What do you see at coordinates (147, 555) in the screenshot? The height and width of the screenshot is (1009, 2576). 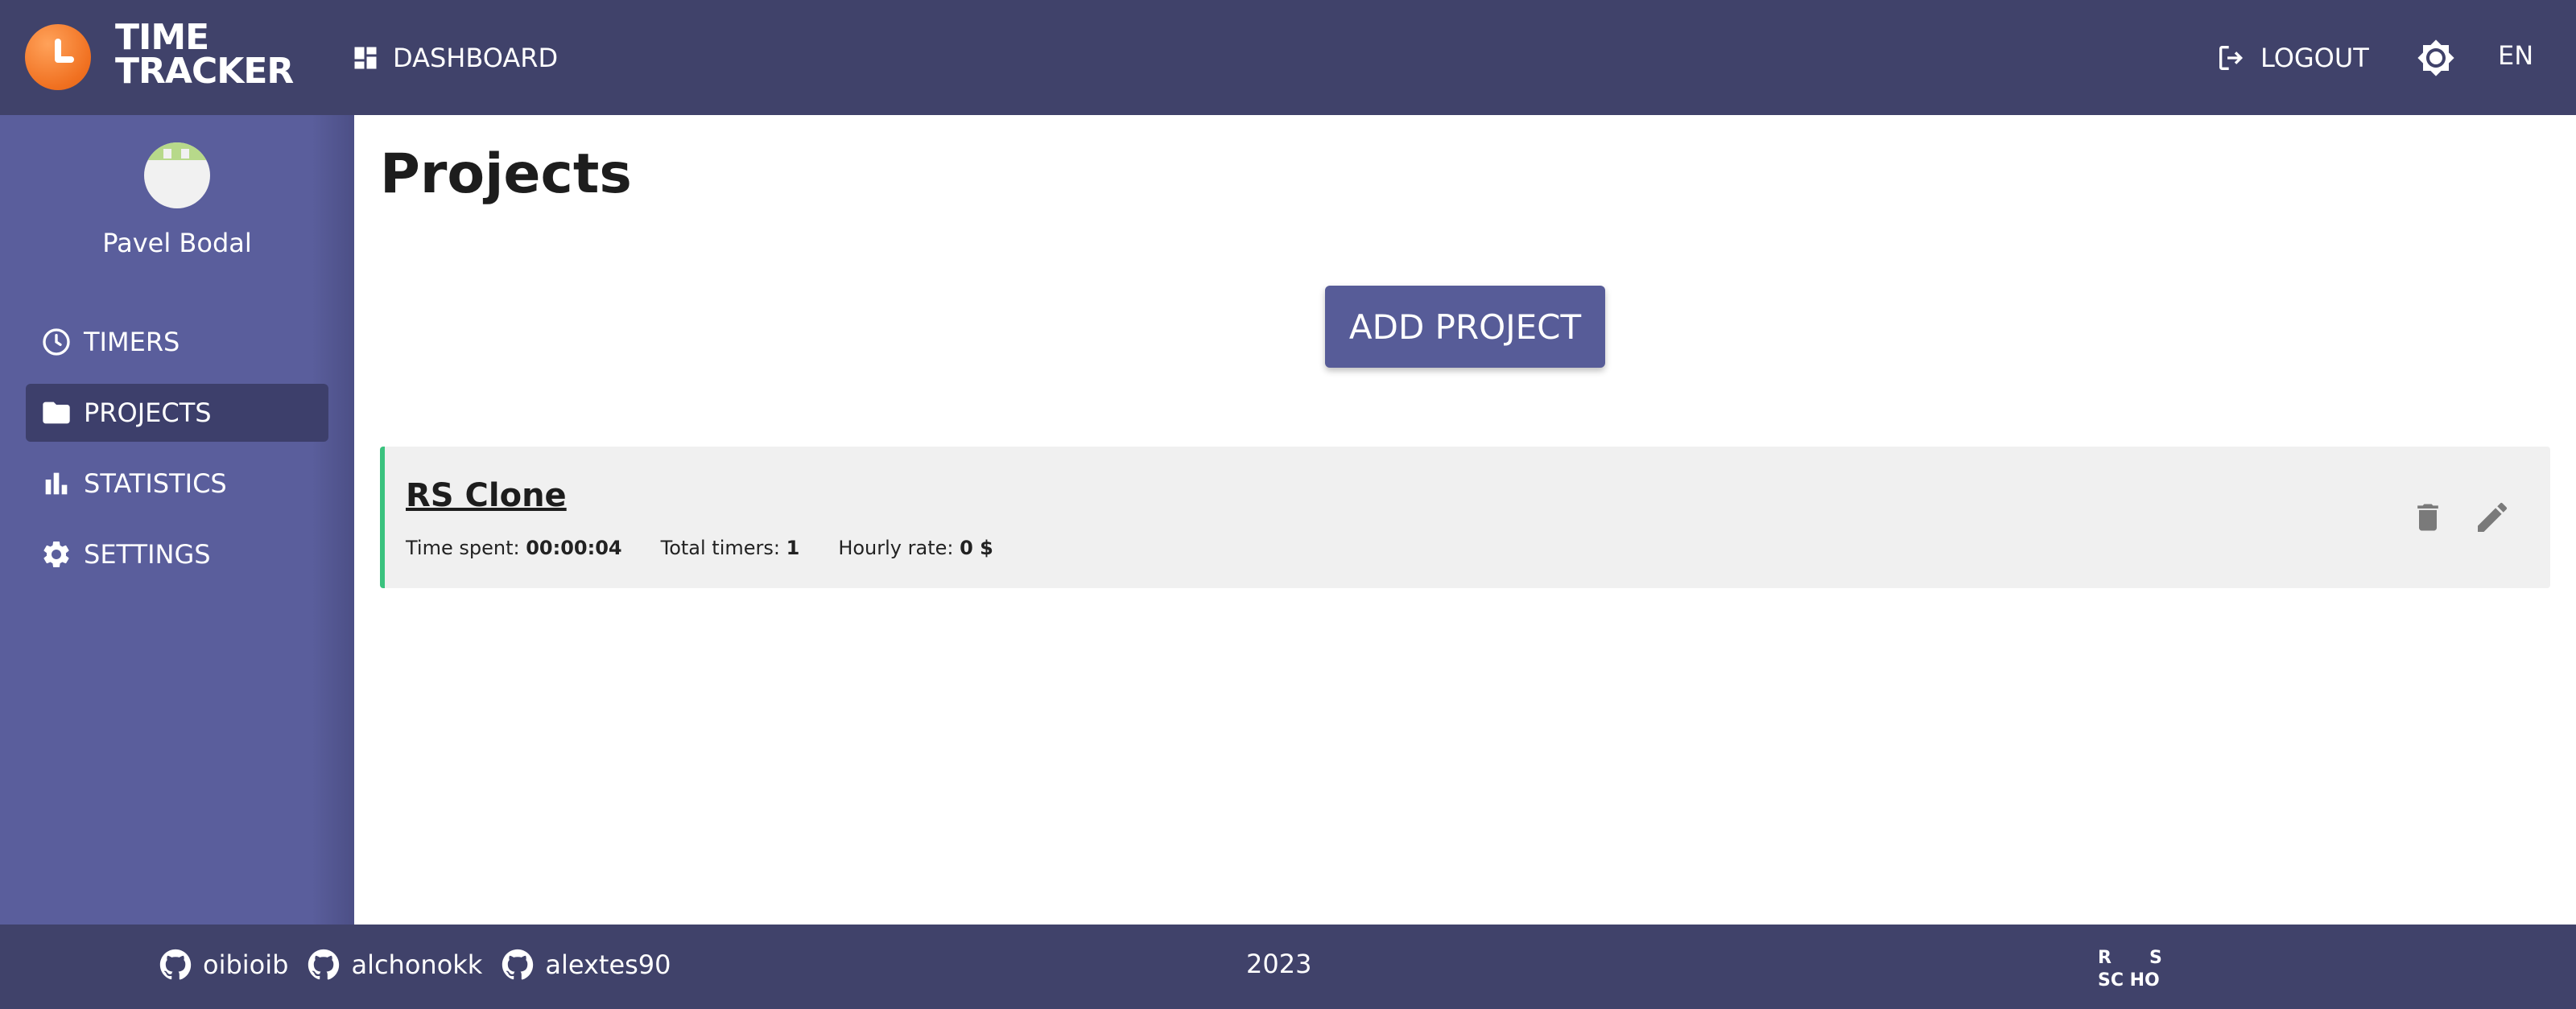 I see `sidebar-item-label: SETTINGS` at bounding box center [147, 555].